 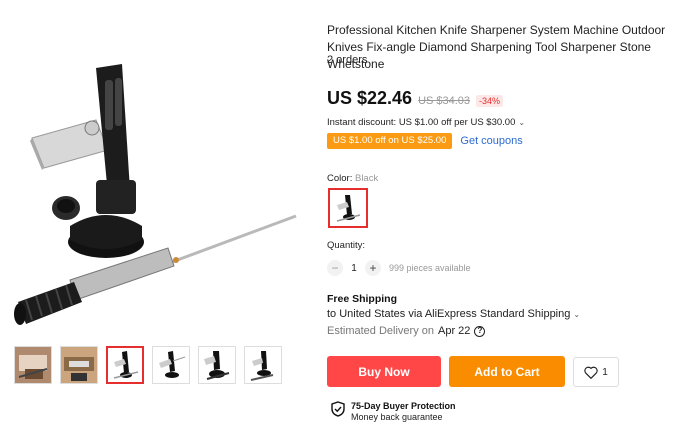 What do you see at coordinates (605, 372) in the screenshot?
I see `wishlist-count: 1` at bounding box center [605, 372].